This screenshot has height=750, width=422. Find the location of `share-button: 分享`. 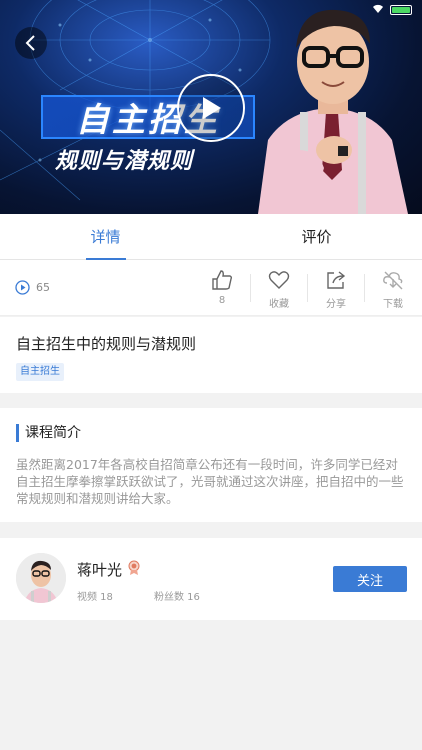

share-button: 分享 is located at coordinates (336, 290).